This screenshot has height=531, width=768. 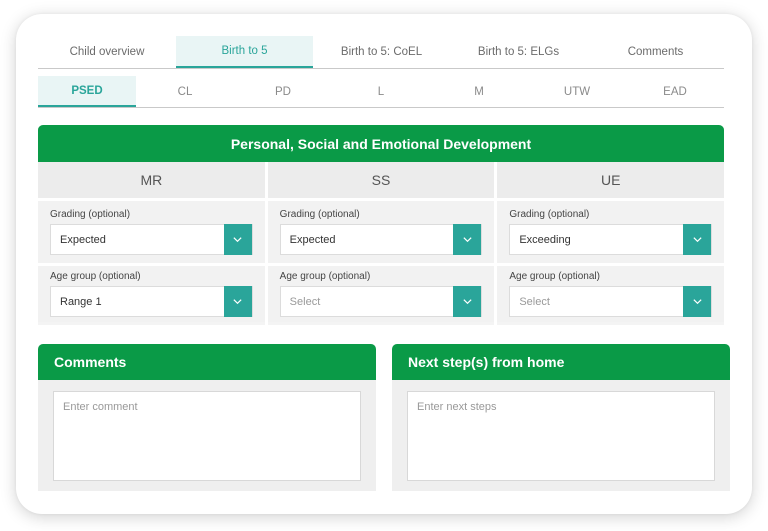 I want to click on column-heading: SS, so click(x=381, y=181).